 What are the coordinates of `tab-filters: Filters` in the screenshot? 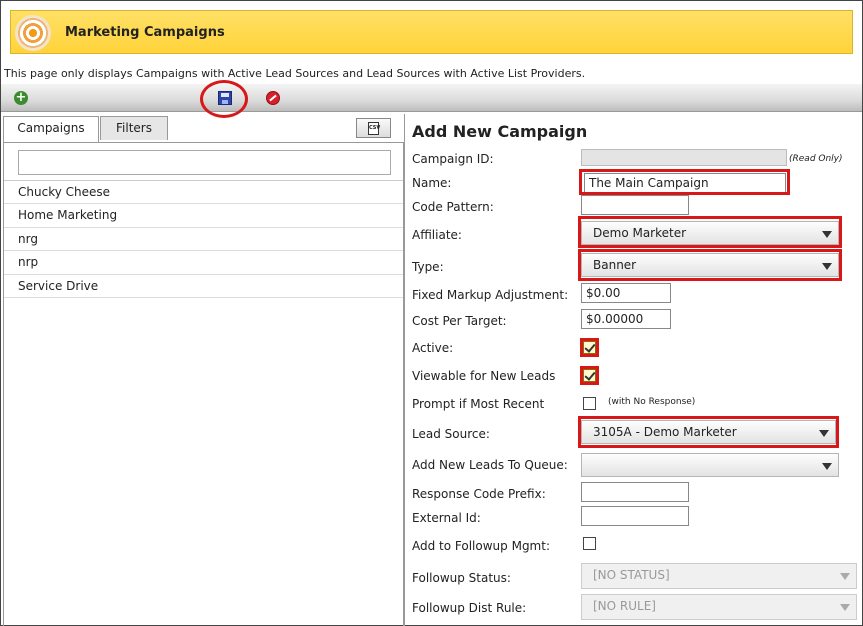 It's located at (134, 128).